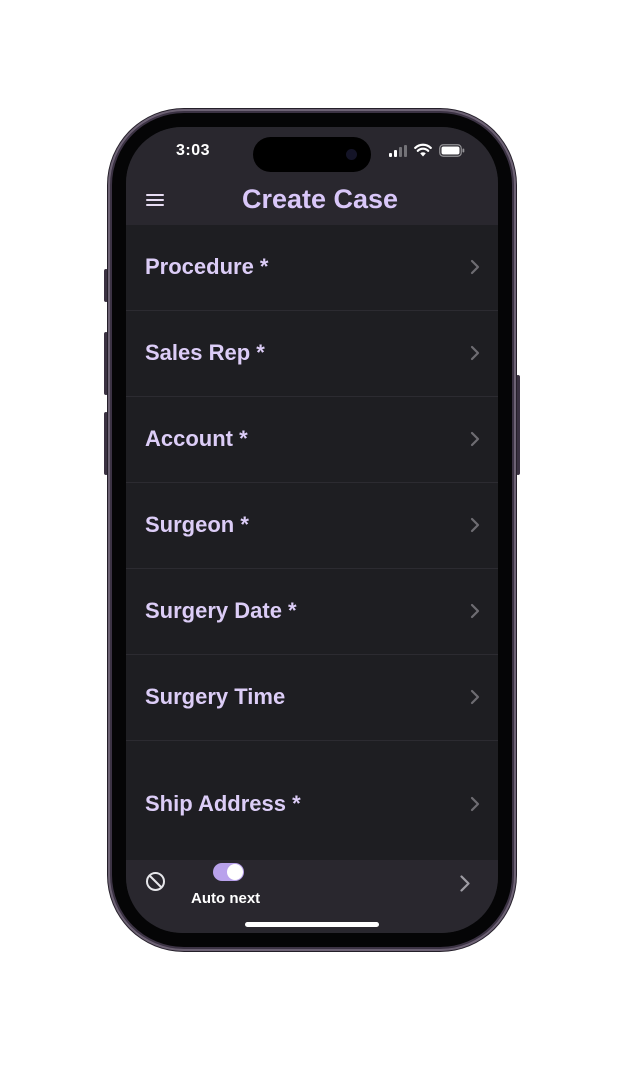 This screenshot has height=1080, width=624. Describe the element at coordinates (423, 150) in the screenshot. I see `wifi-icon` at that location.